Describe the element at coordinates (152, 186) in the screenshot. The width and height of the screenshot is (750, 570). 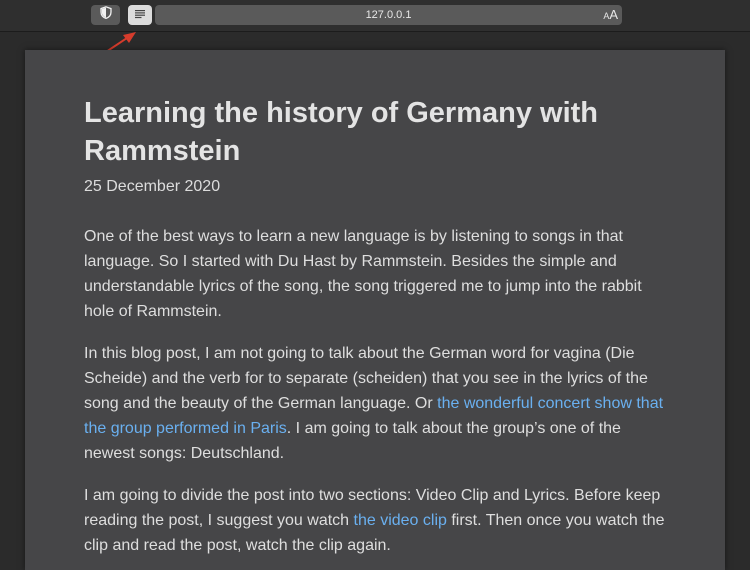
I see `article-date: 25 December 2020` at that location.